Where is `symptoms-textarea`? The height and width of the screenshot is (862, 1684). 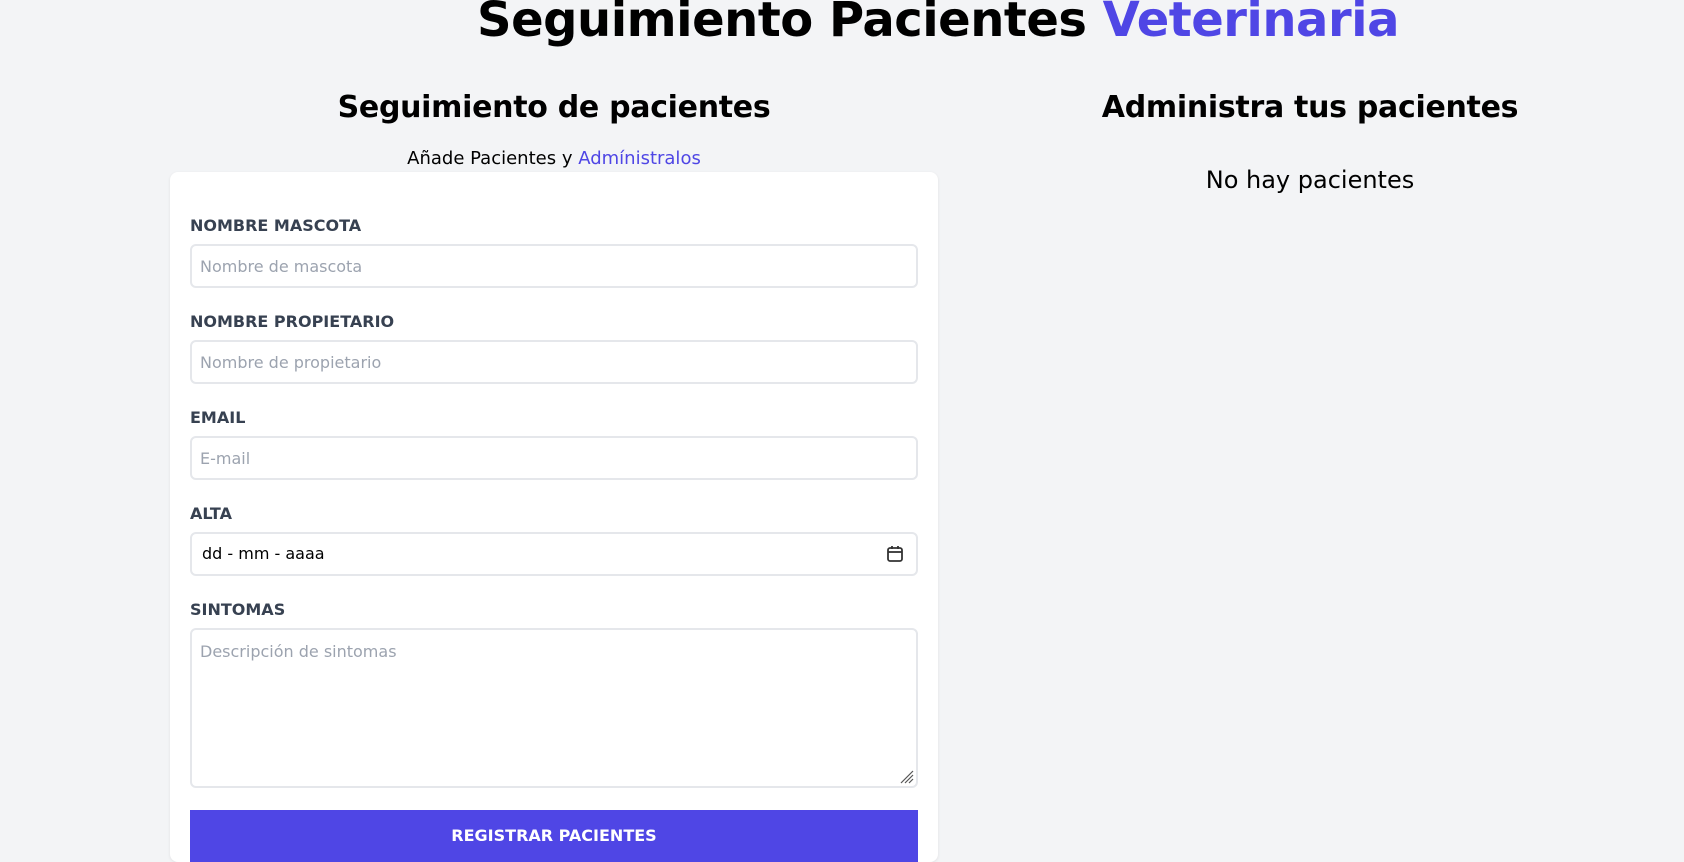 symptoms-textarea is located at coordinates (554, 708).